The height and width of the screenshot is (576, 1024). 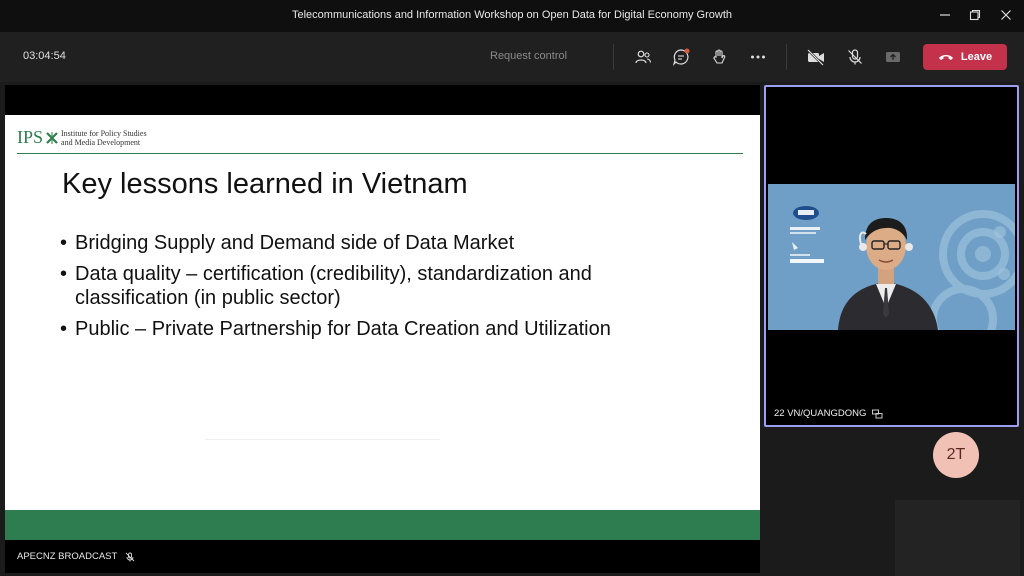 What do you see at coordinates (877, 413) in the screenshot?
I see `screen-share-icon` at bounding box center [877, 413].